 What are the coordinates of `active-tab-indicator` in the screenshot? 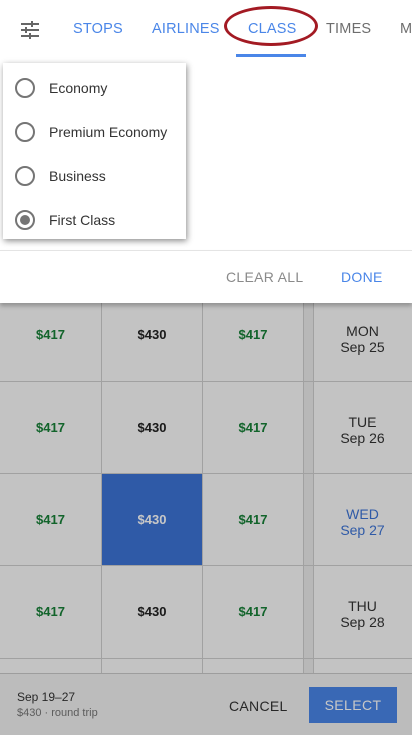 It's located at (271, 55).